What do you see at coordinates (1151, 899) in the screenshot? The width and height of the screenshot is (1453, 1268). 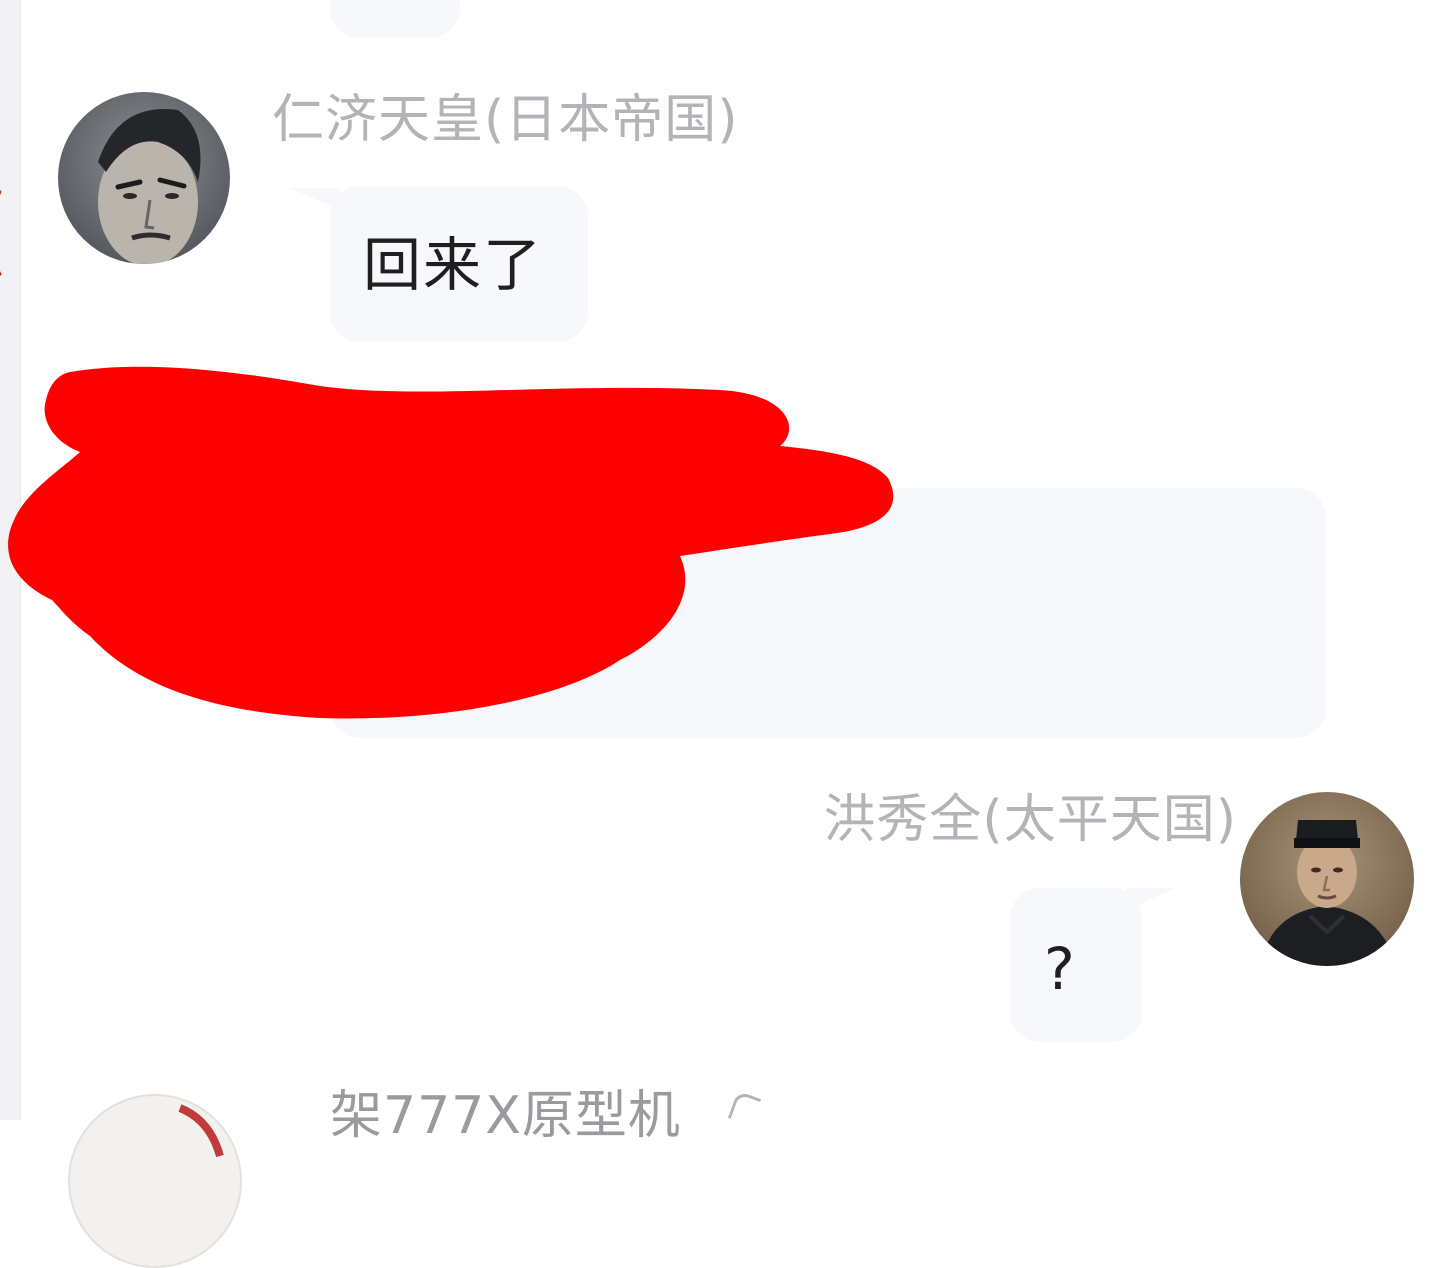 I see `bubble-tail` at bounding box center [1151, 899].